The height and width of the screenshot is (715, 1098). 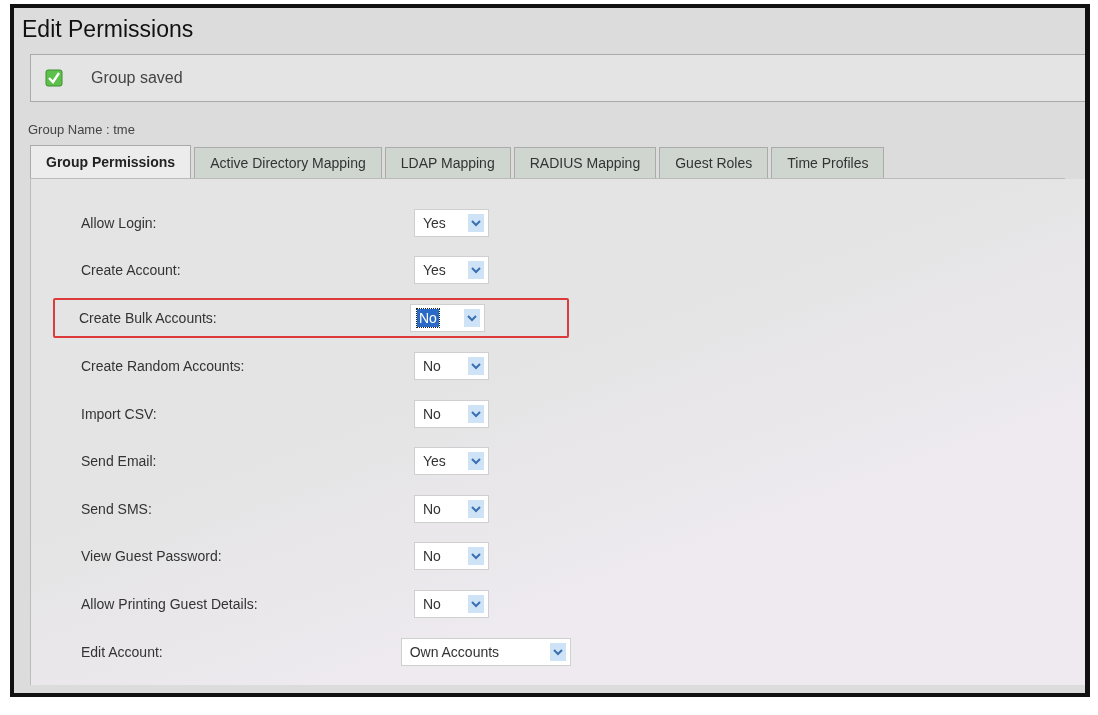 What do you see at coordinates (108, 30) in the screenshot?
I see `window-title: Edit Permissions` at bounding box center [108, 30].